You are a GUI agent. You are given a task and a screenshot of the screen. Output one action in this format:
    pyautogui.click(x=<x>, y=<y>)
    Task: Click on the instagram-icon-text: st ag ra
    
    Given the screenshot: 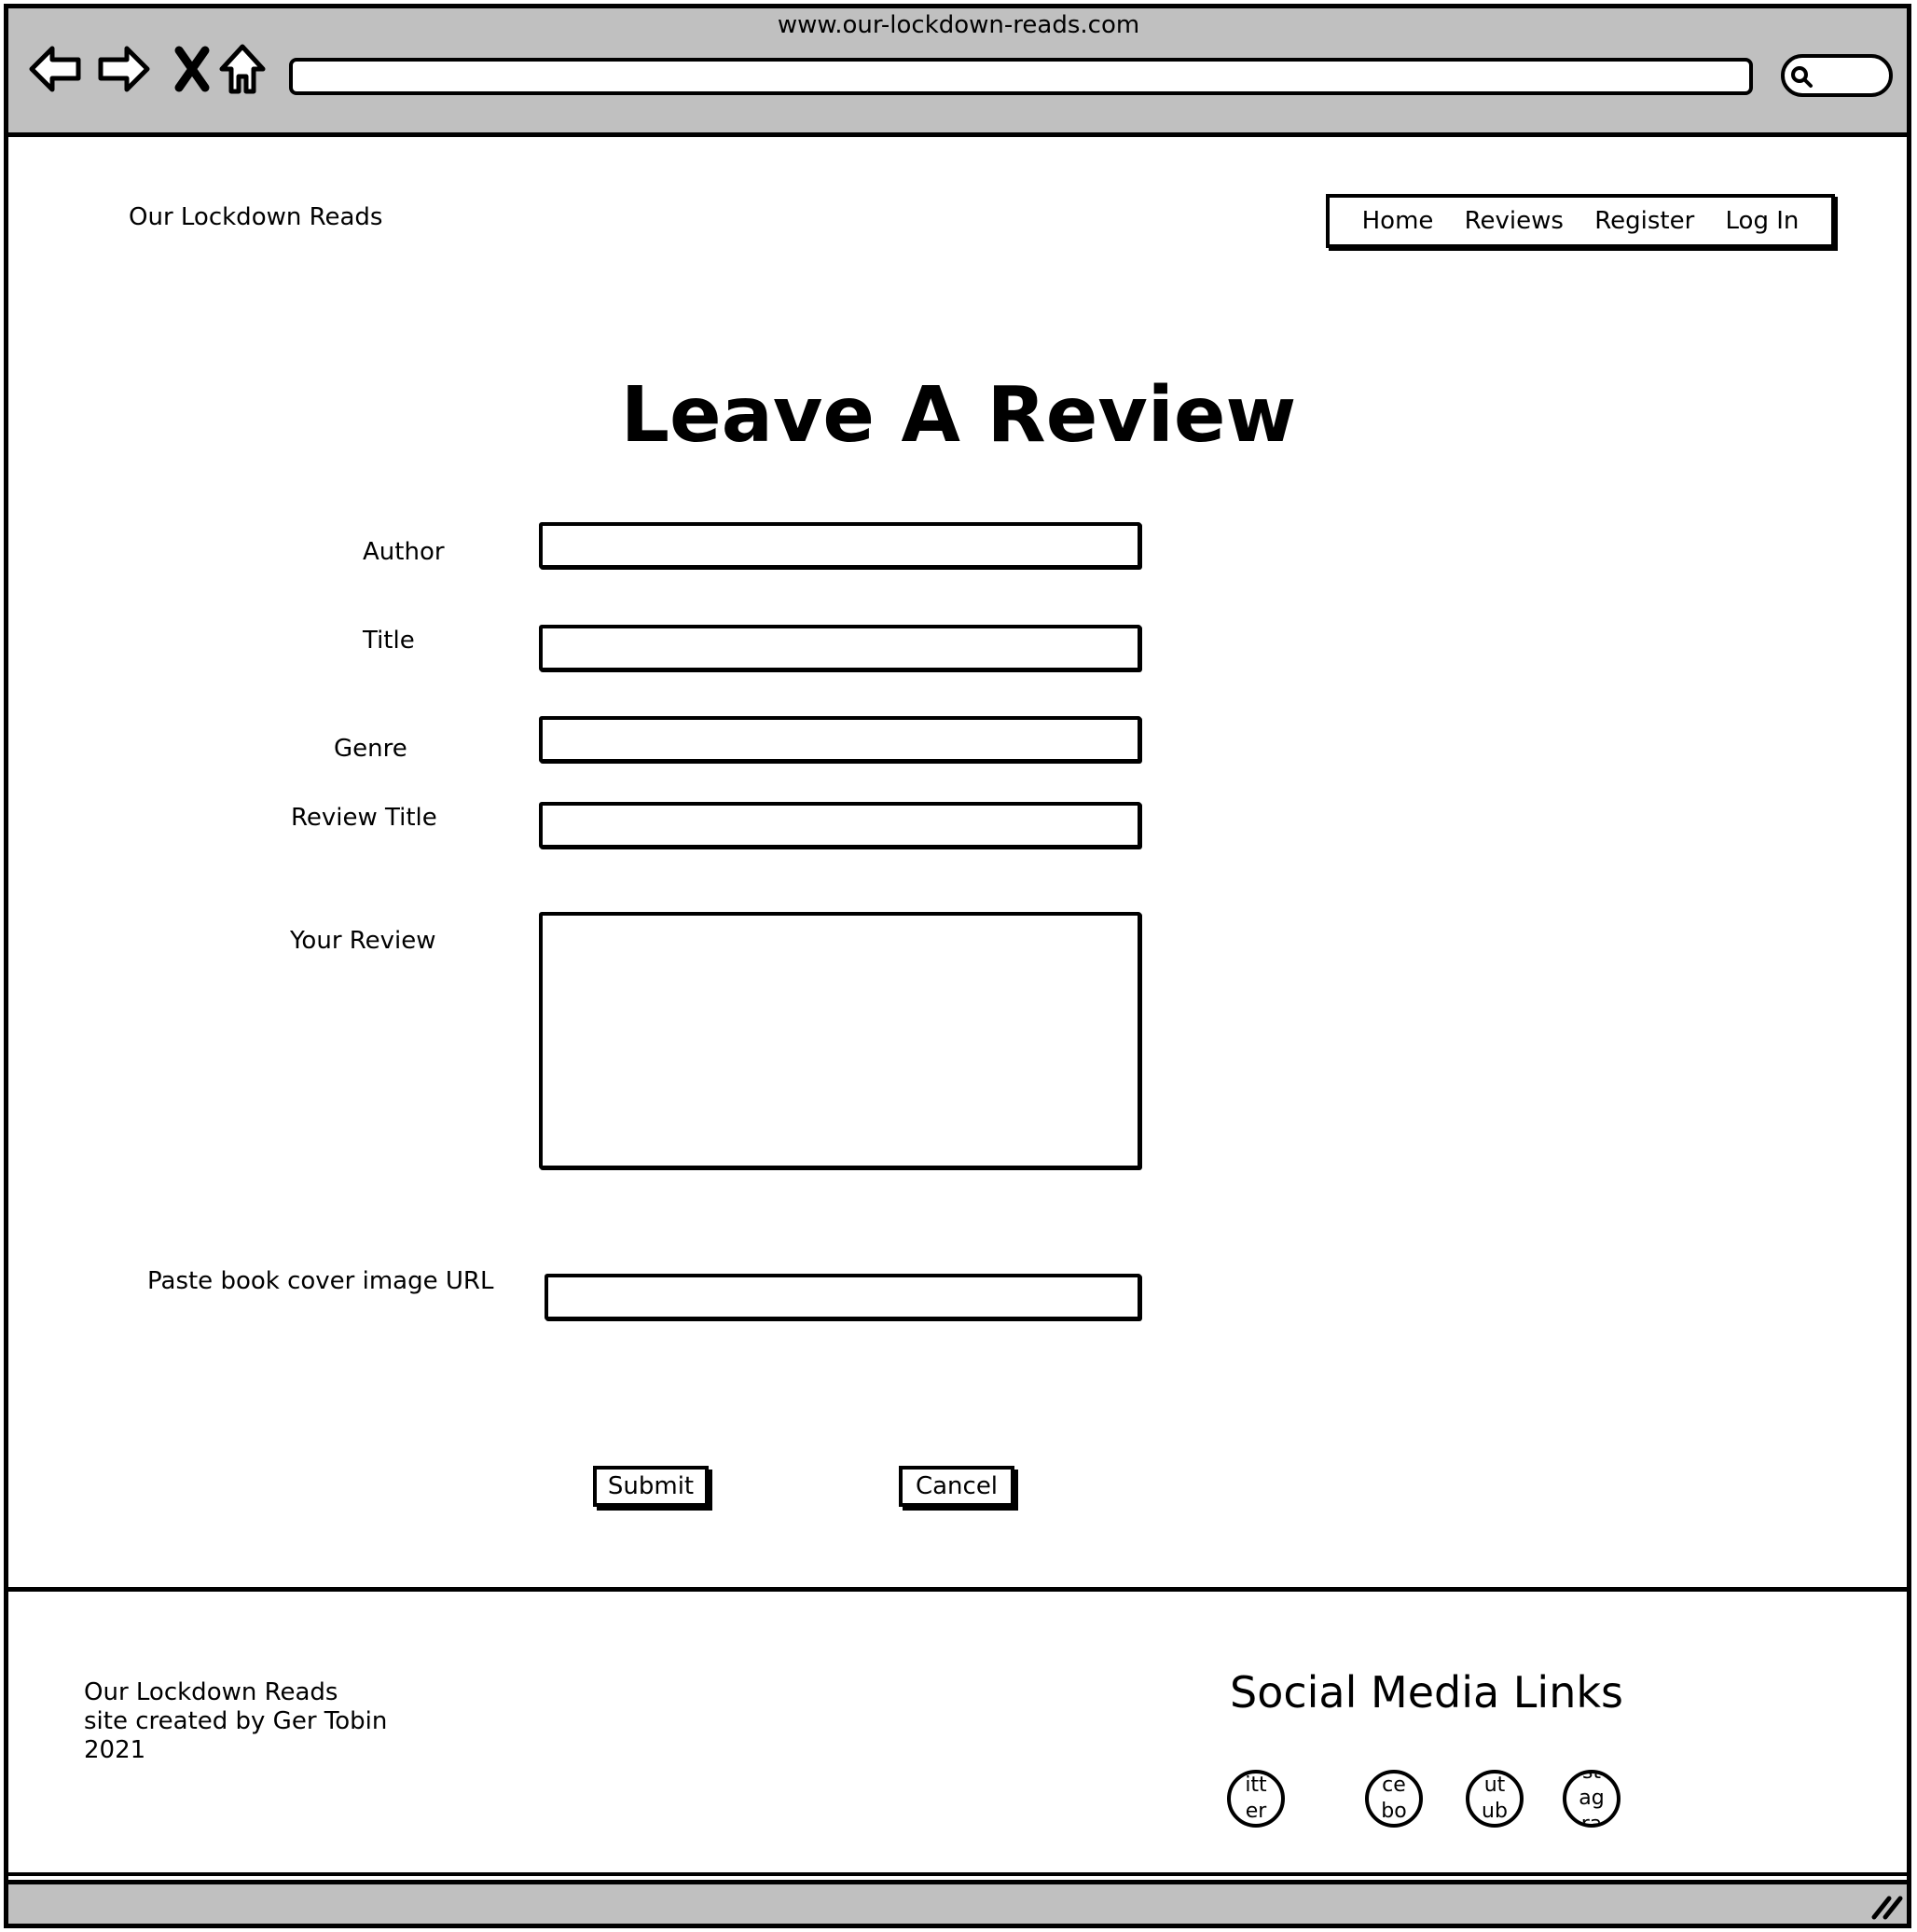 What is the action you would take?
    pyautogui.click(x=1592, y=1799)
    